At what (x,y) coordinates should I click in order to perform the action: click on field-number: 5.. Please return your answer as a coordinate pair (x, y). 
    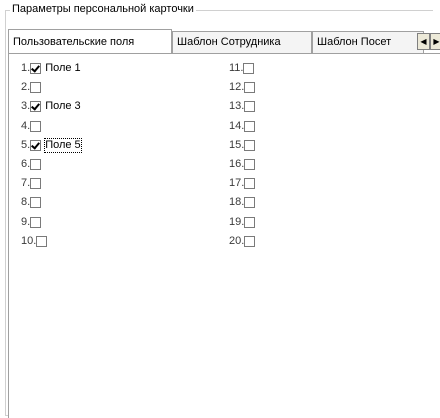
    Looking at the image, I should click on (26, 144).